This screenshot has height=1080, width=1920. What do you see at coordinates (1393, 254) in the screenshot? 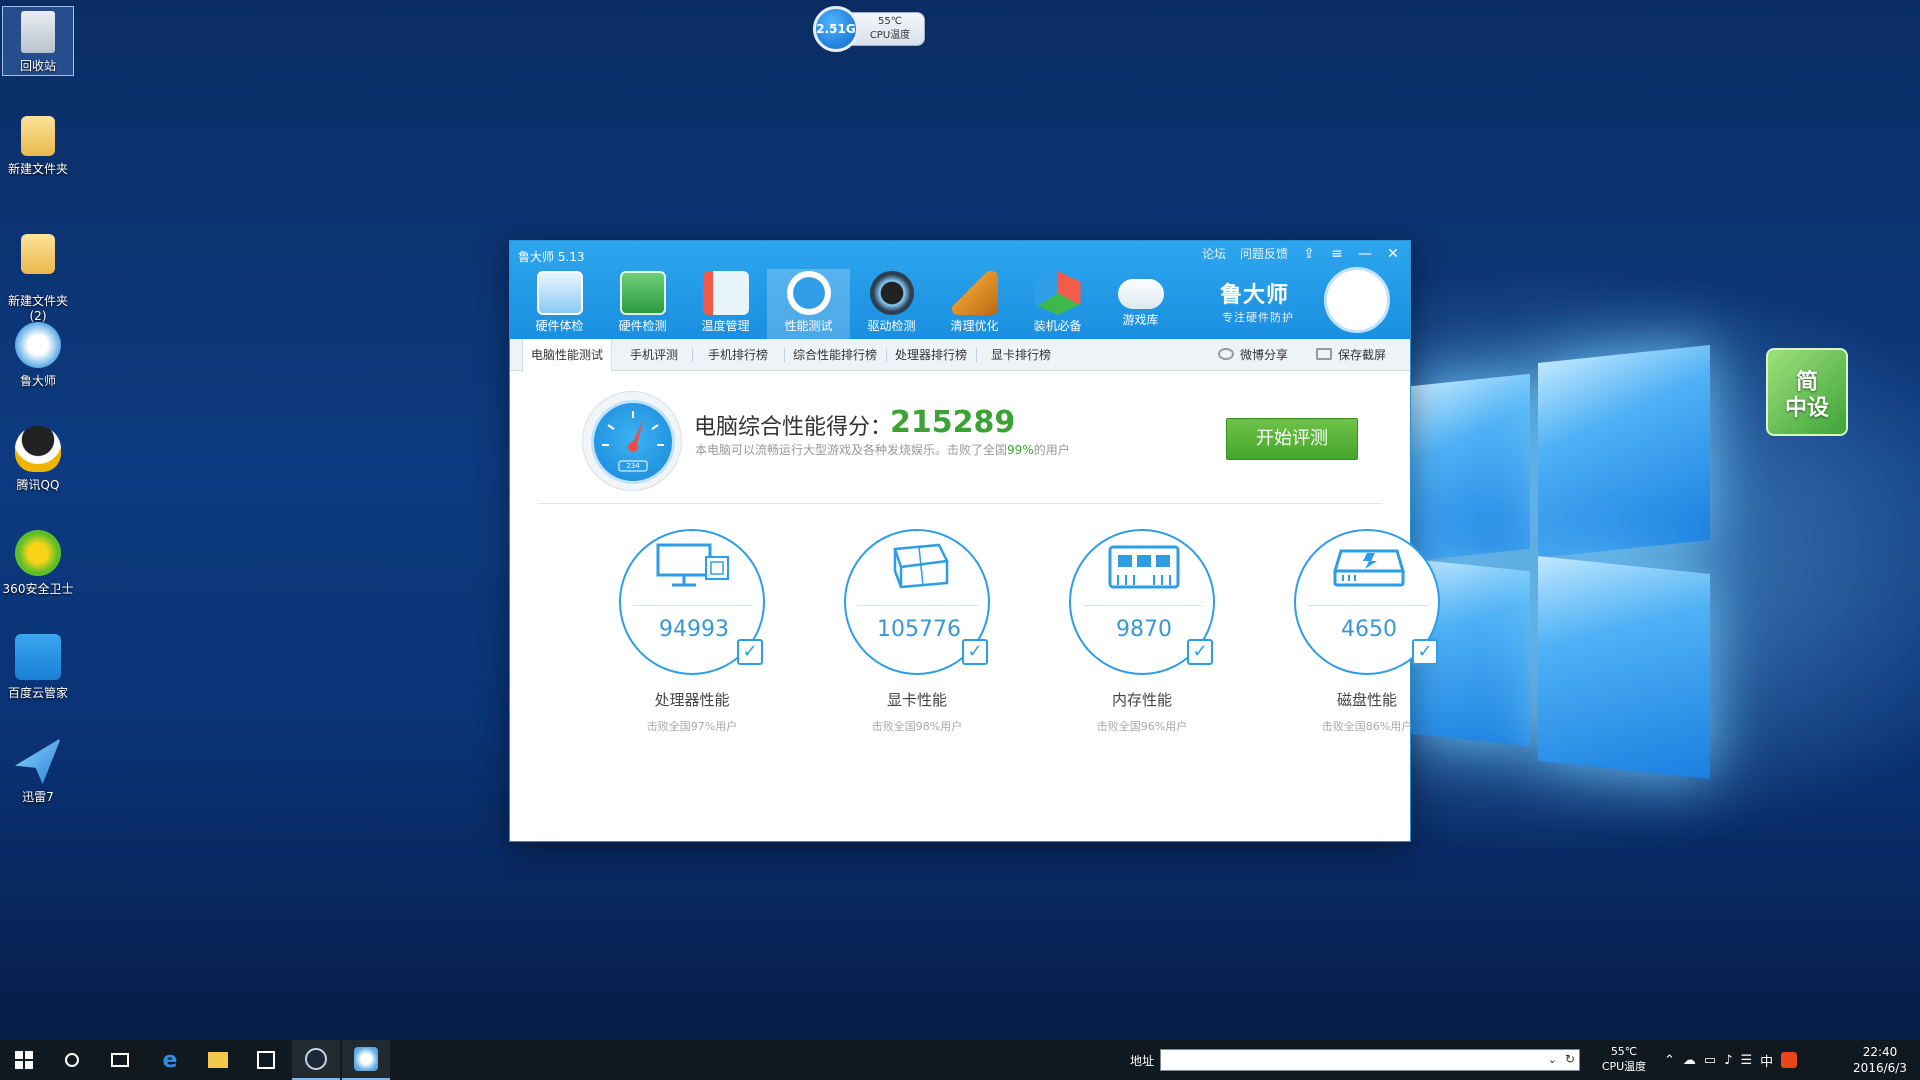
I see `close-button: ✕` at bounding box center [1393, 254].